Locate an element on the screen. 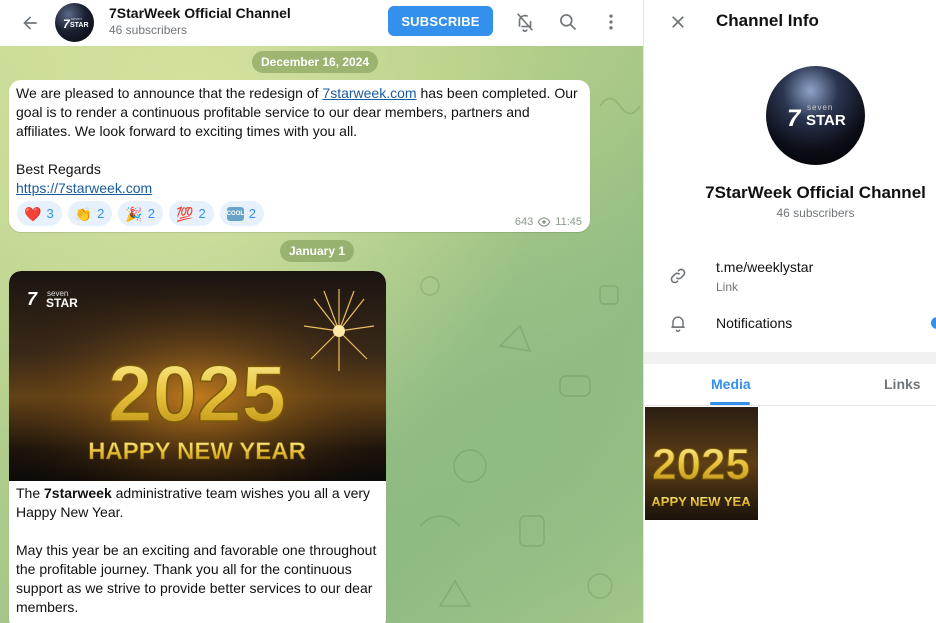  reaction-clap: 👏 2 is located at coordinates (90, 213).